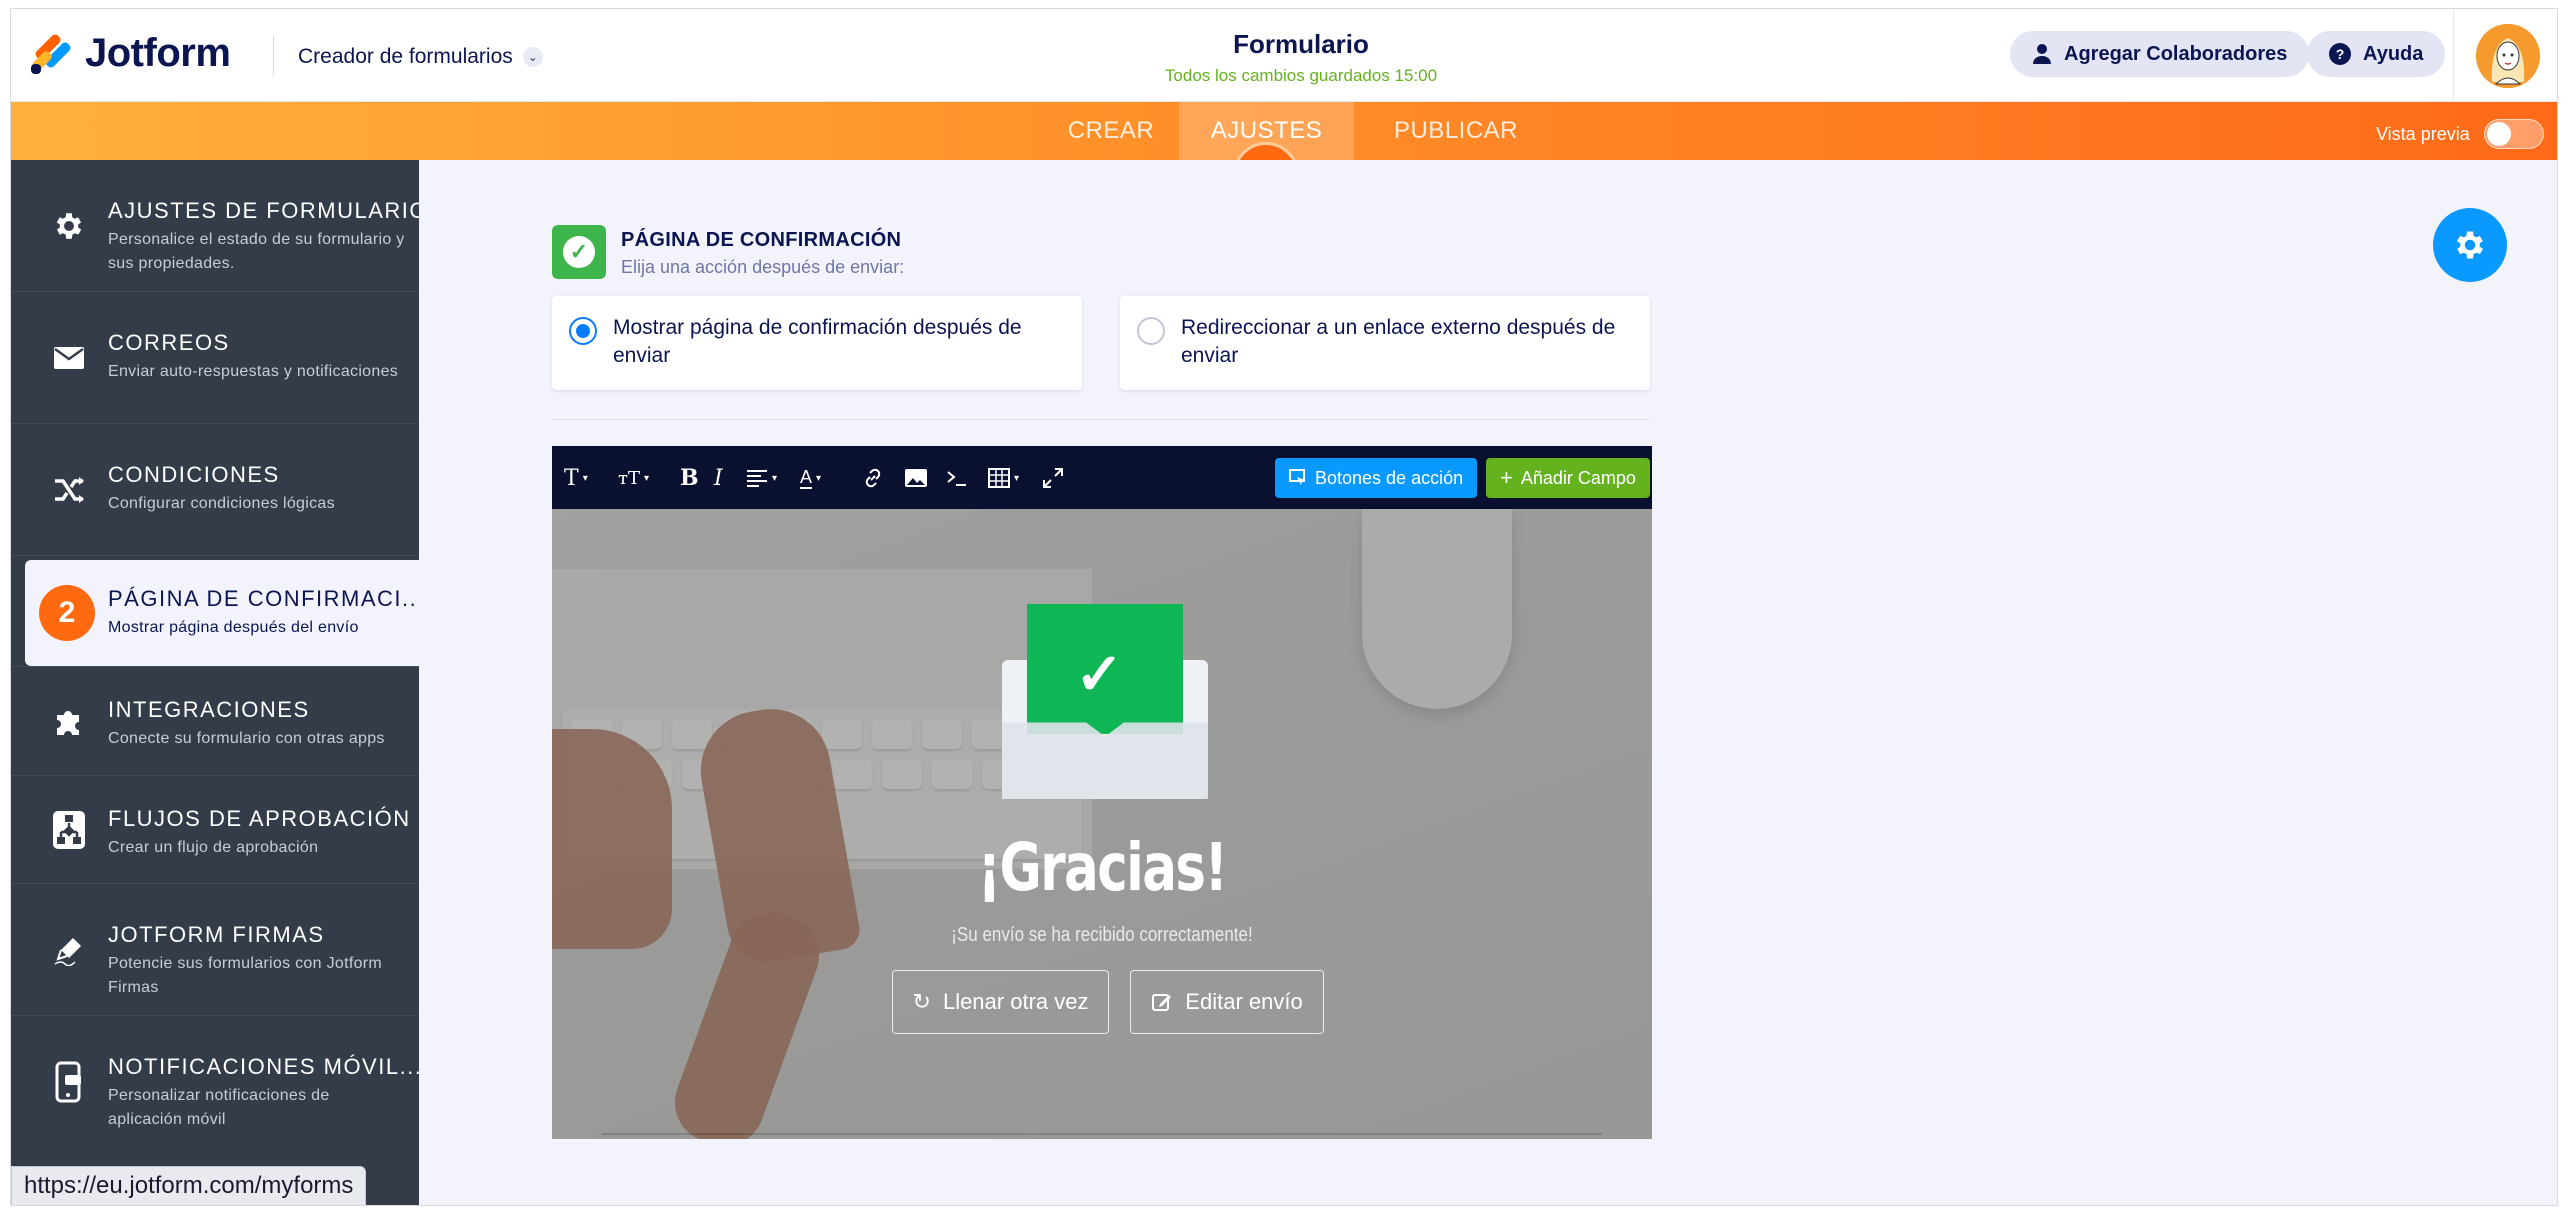  I want to click on align-left-icon, so click(757, 478).